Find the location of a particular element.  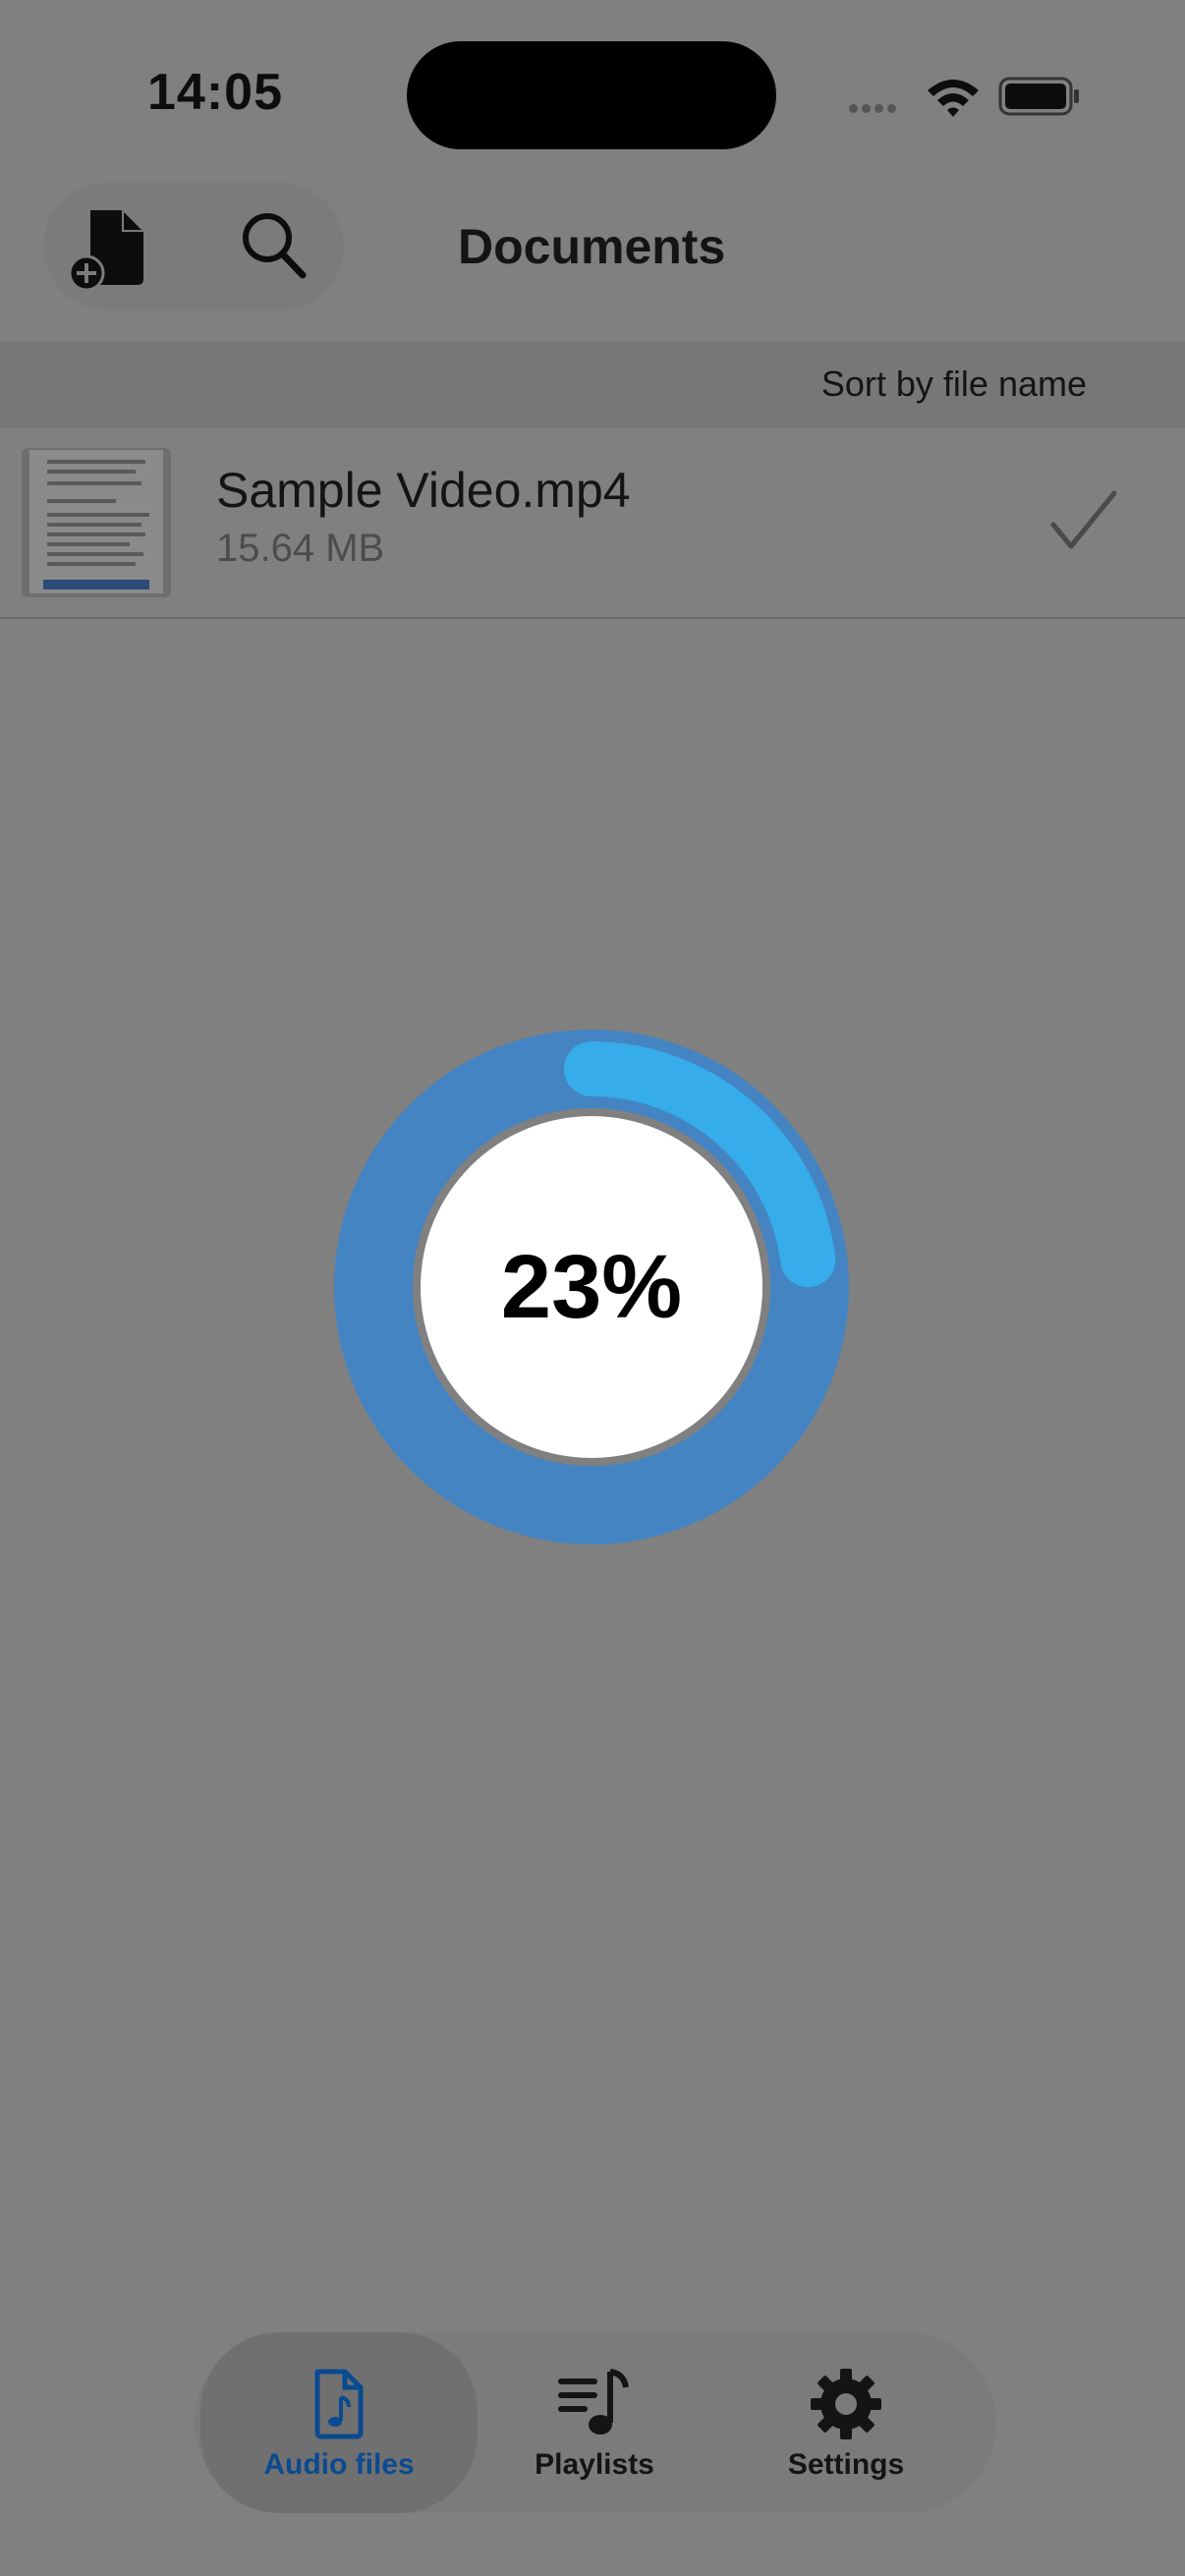

add-document-icon is located at coordinates (109, 250).